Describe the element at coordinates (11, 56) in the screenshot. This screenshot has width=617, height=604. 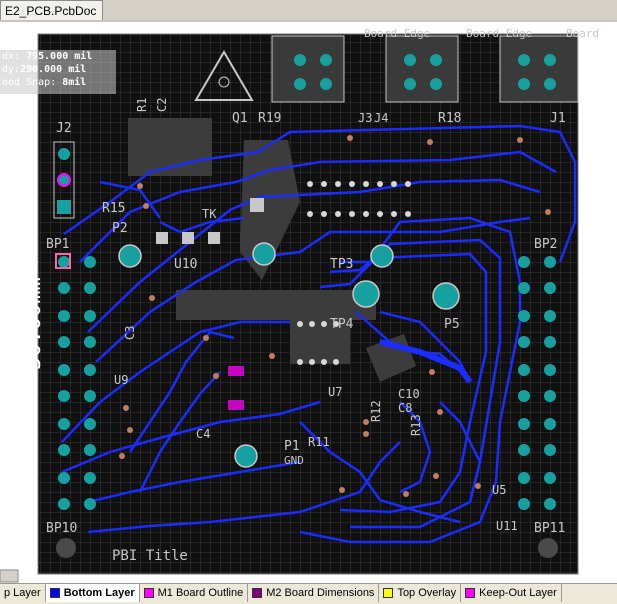
I see `hud-dx-label: dx:` at that location.